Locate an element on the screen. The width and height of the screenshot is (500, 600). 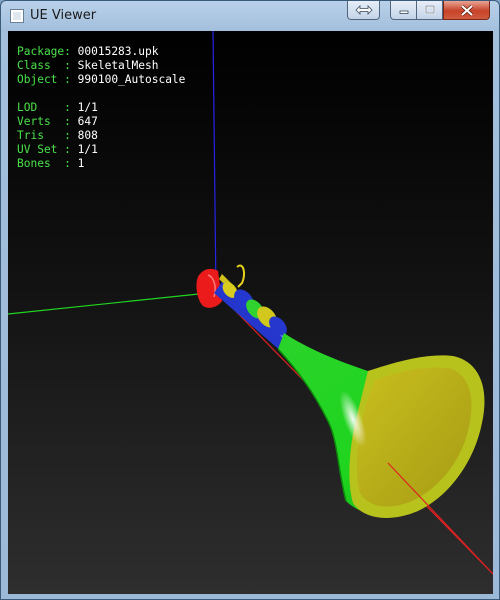
bell-face is located at coordinates (414, 437).